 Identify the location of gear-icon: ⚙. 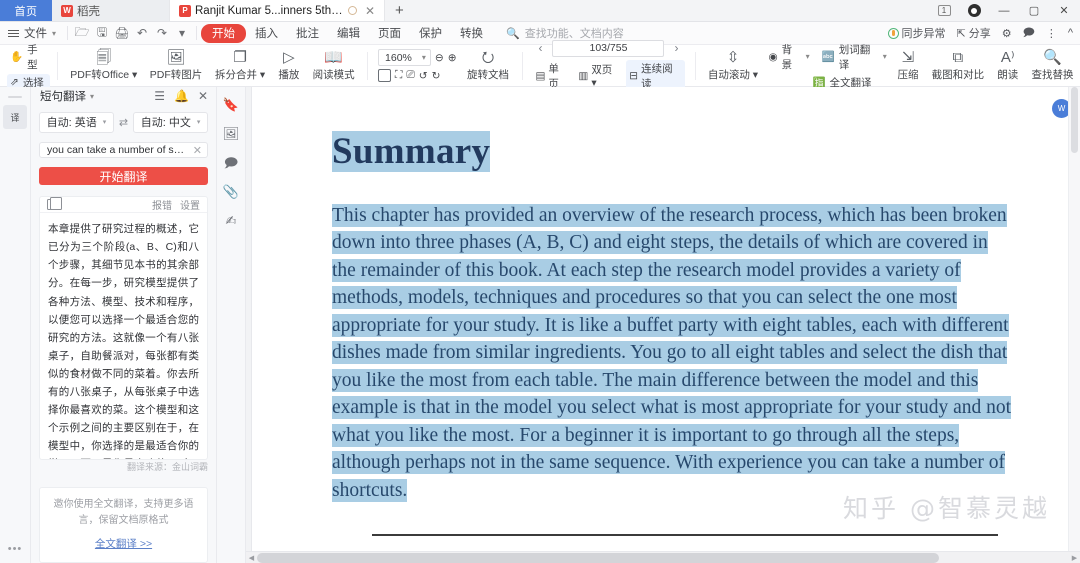
(1007, 33).